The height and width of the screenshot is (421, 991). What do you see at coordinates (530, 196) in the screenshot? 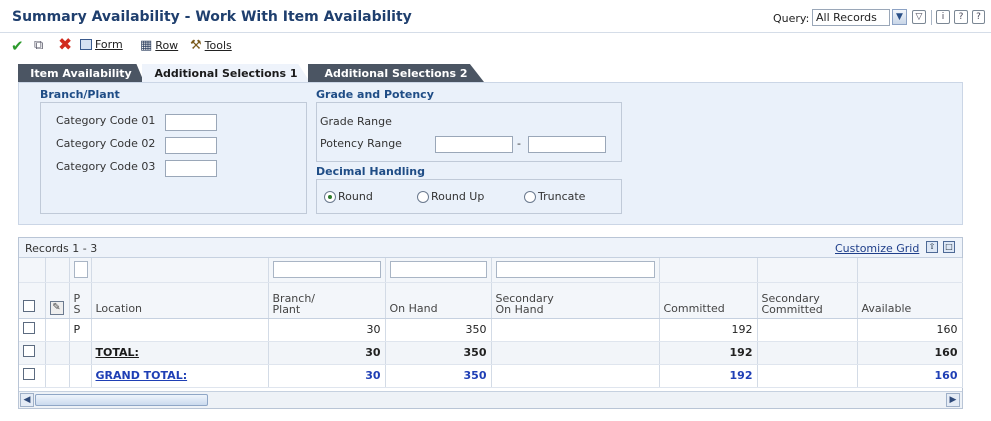
I see `radio-unselected-icon` at bounding box center [530, 196].